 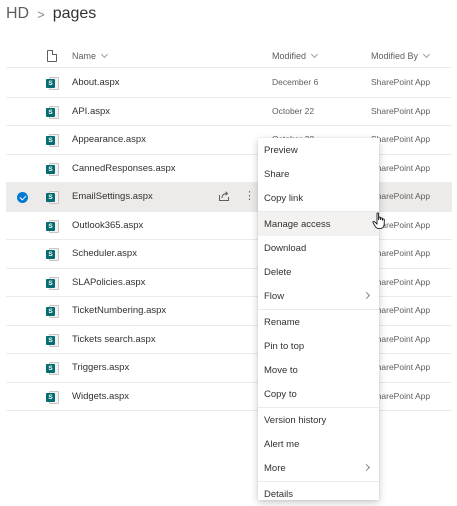 I want to click on column-header-name: Name, so click(x=90, y=55).